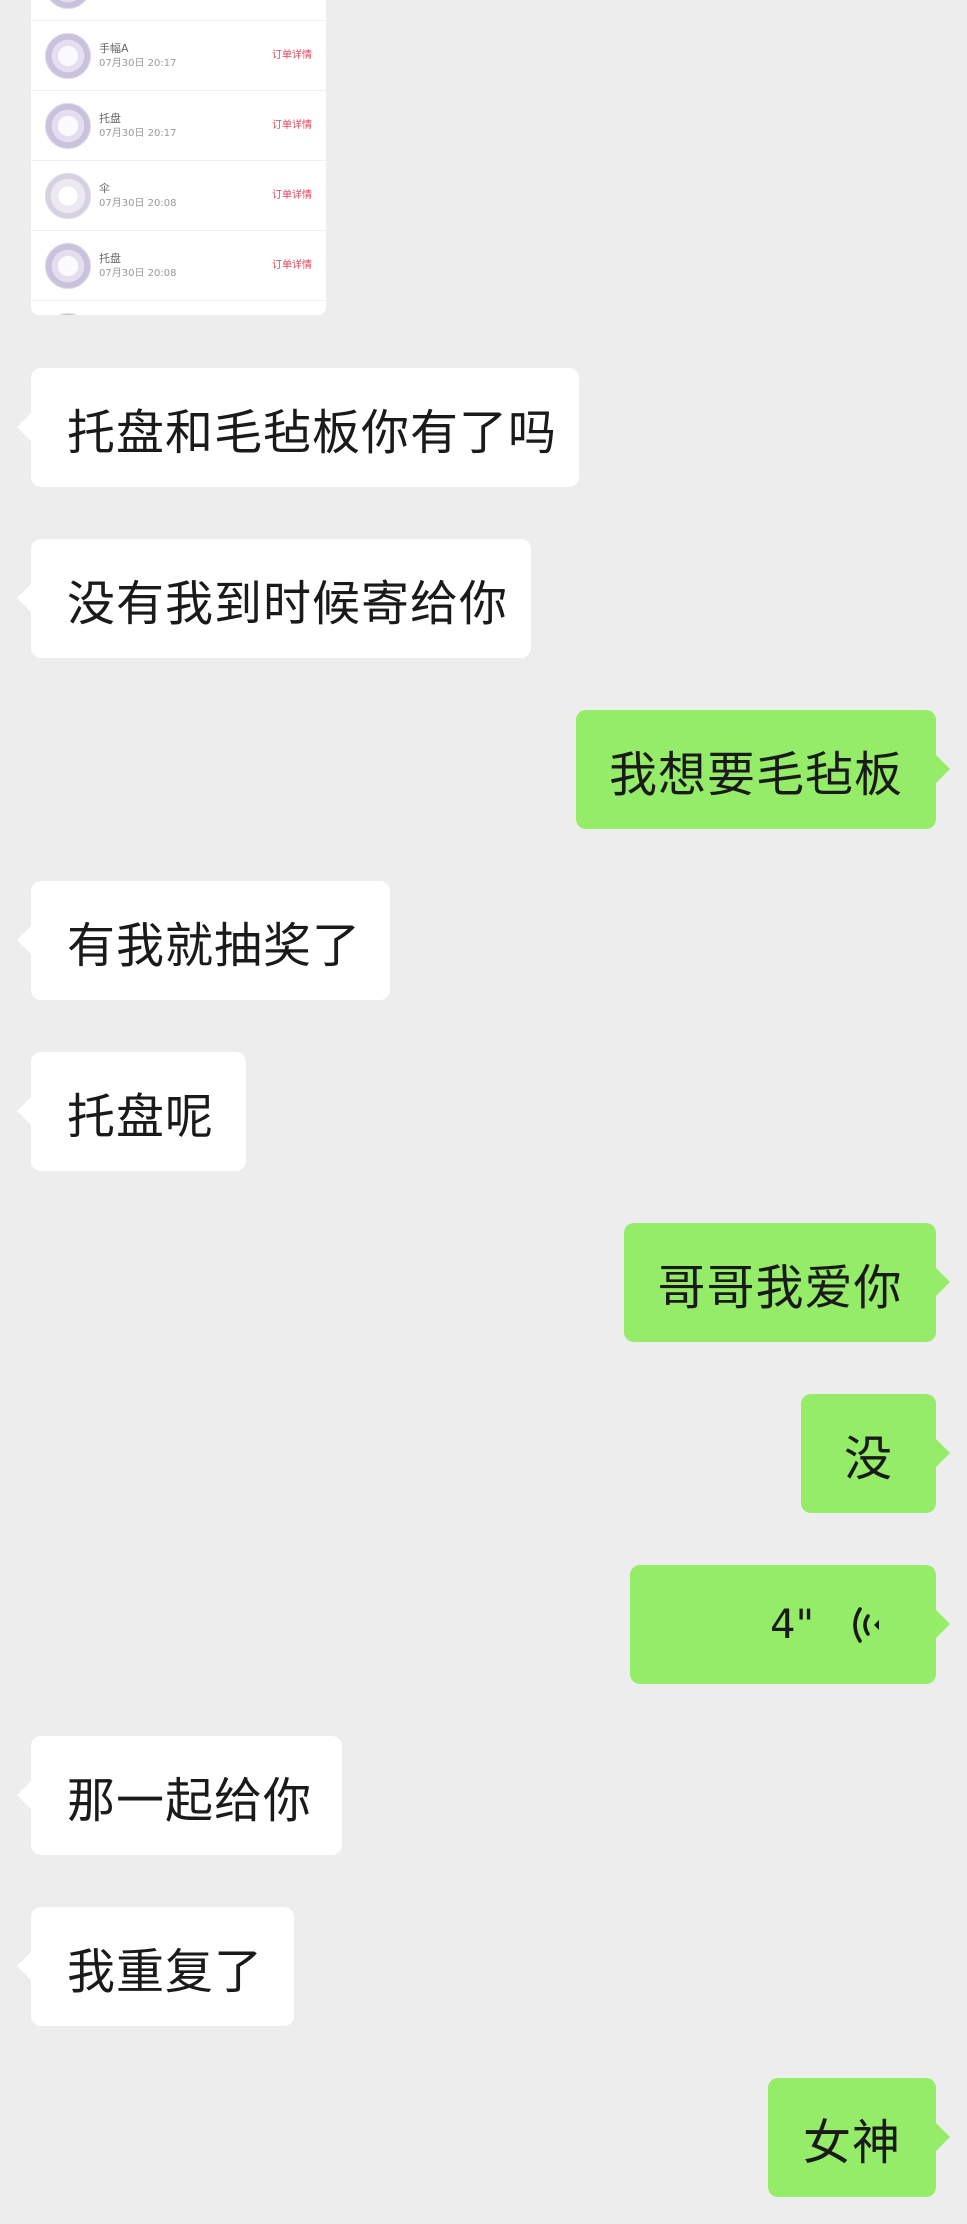 This screenshot has width=967, height=2224. What do you see at coordinates (165, 1971) in the screenshot?
I see `message-text: 我重复了` at bounding box center [165, 1971].